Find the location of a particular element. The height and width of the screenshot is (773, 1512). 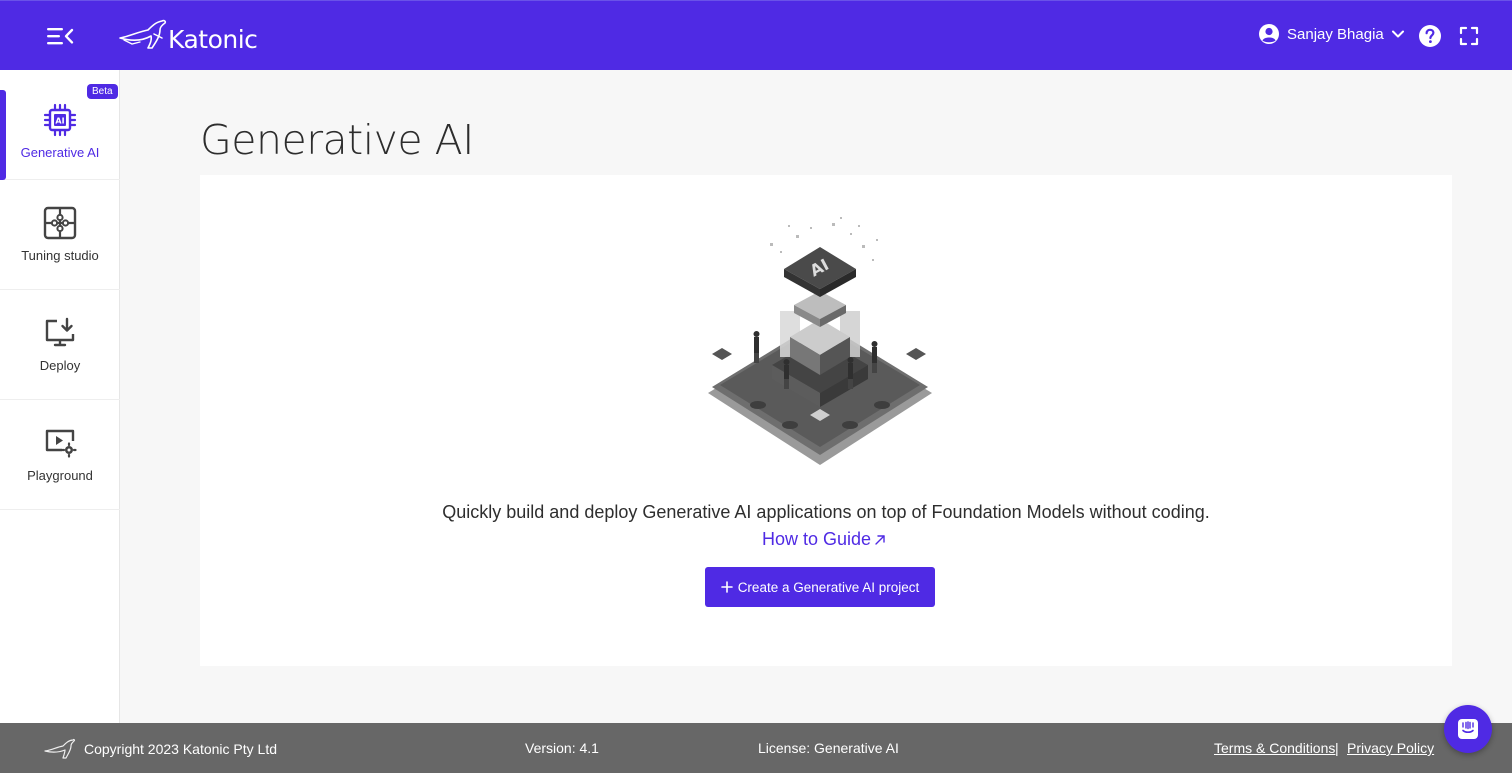

svg-text: AI is located at coordinates (59, 121).